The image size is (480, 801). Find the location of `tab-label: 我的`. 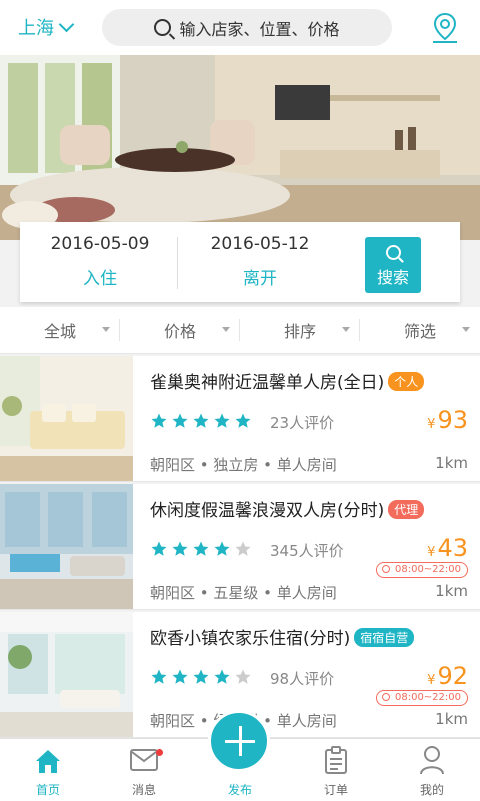

tab-label: 我的 is located at coordinates (431, 790).